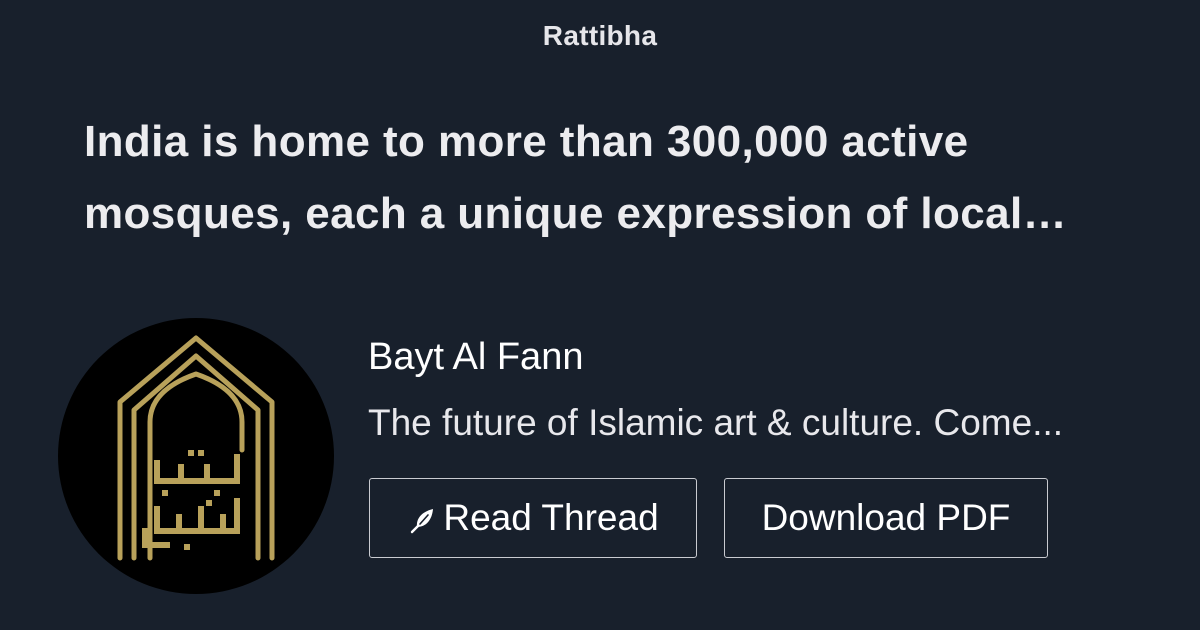 The height and width of the screenshot is (630, 1200). Describe the element at coordinates (196, 448) in the screenshot. I see `arch-calligraphy-logo-icon` at that location.